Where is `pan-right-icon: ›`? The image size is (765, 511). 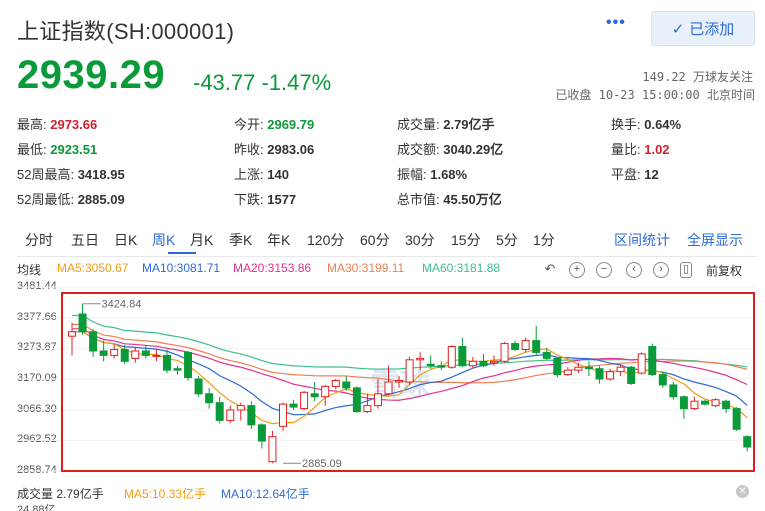 pan-right-icon: › is located at coordinates (661, 270).